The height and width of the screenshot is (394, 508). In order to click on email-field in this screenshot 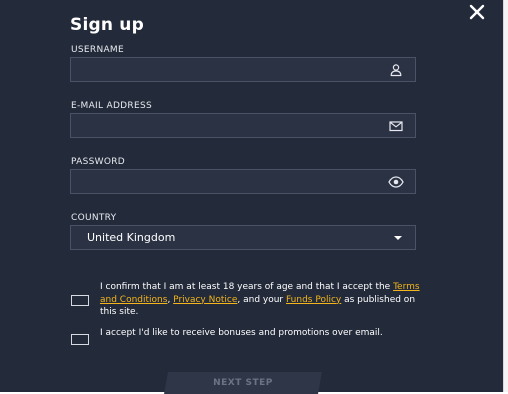, I will do `click(243, 125)`.